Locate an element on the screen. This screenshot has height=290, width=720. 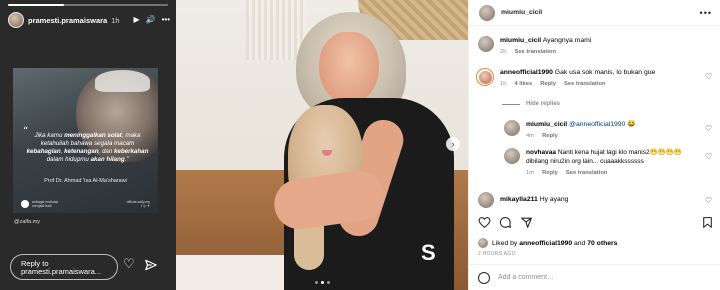
quote-fragment: keberkahan is located at coordinates (131, 151).